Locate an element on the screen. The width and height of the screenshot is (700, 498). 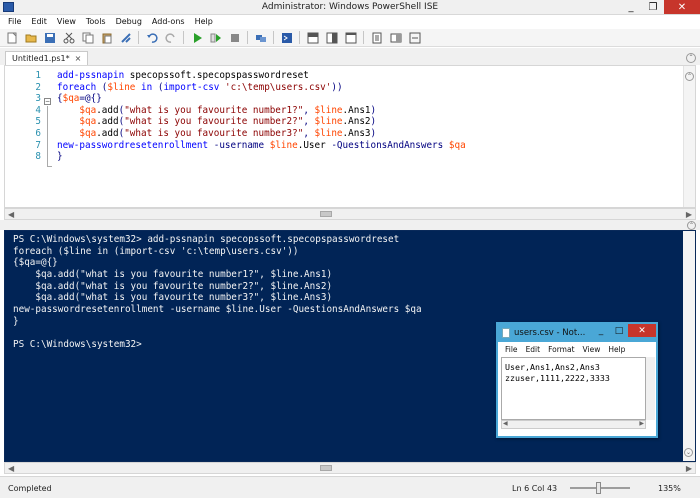
notepad-title-bar: users.csv - Not... _ □ ✕ is located at coordinates (577, 333).